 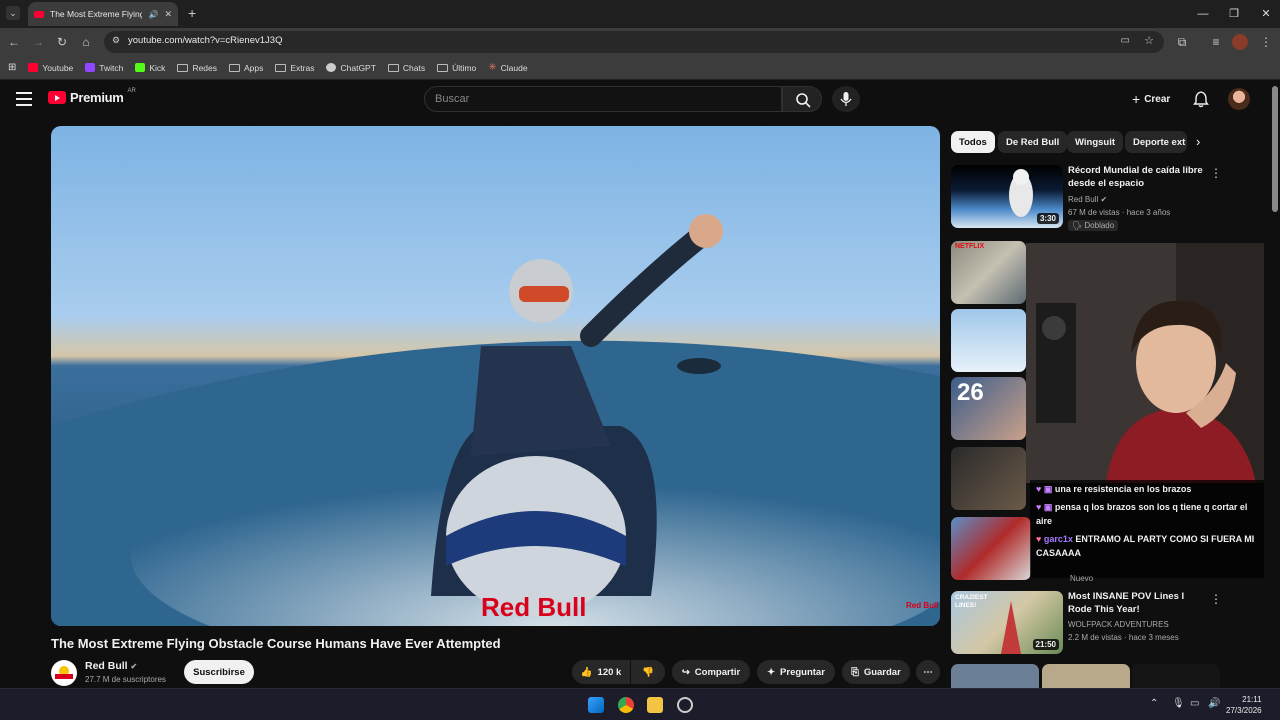 What do you see at coordinates (168, 14) in the screenshot?
I see `close-tab-icon: ✕` at bounding box center [168, 14].